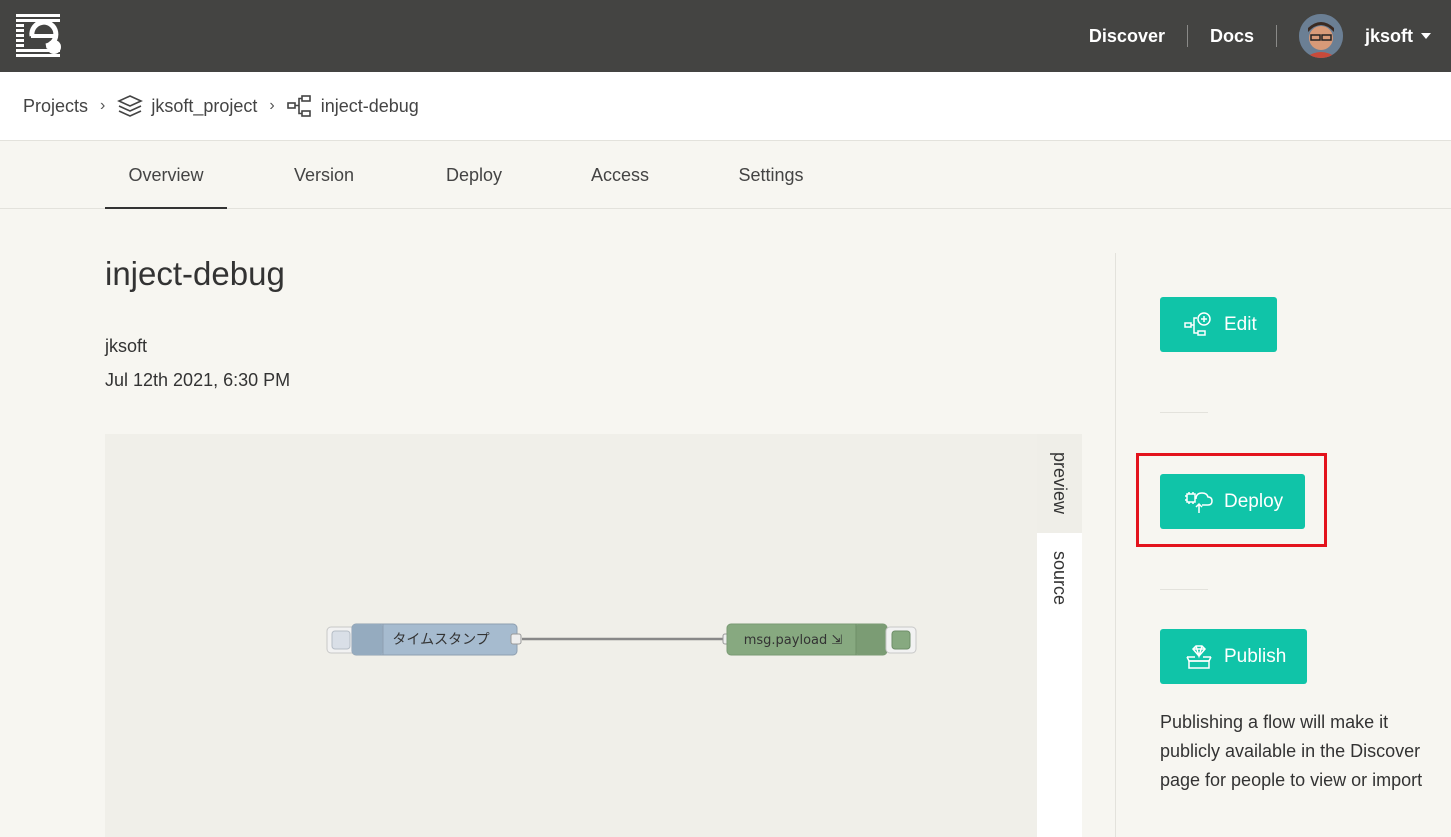  I want to click on tab-access: Access, so click(620, 175).